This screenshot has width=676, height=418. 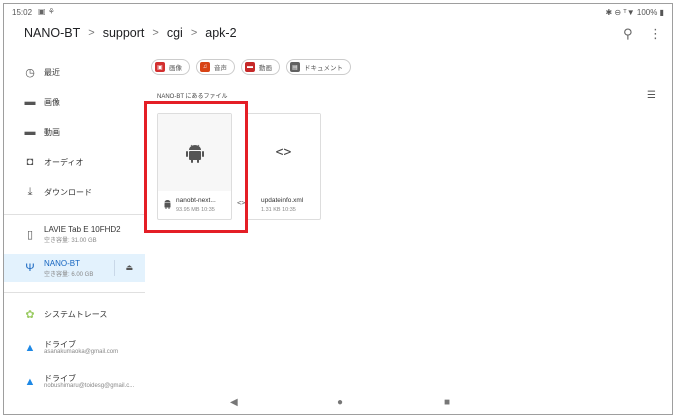 What do you see at coordinates (265, 68) in the screenshot?
I see `chip-label: 動画` at bounding box center [265, 68].